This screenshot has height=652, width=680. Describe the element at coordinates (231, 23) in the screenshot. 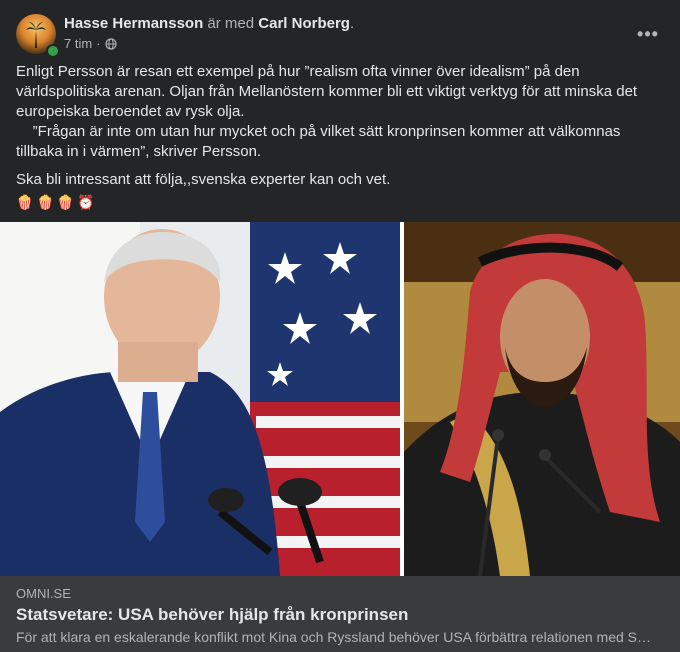

I see `with-text: är med` at that location.